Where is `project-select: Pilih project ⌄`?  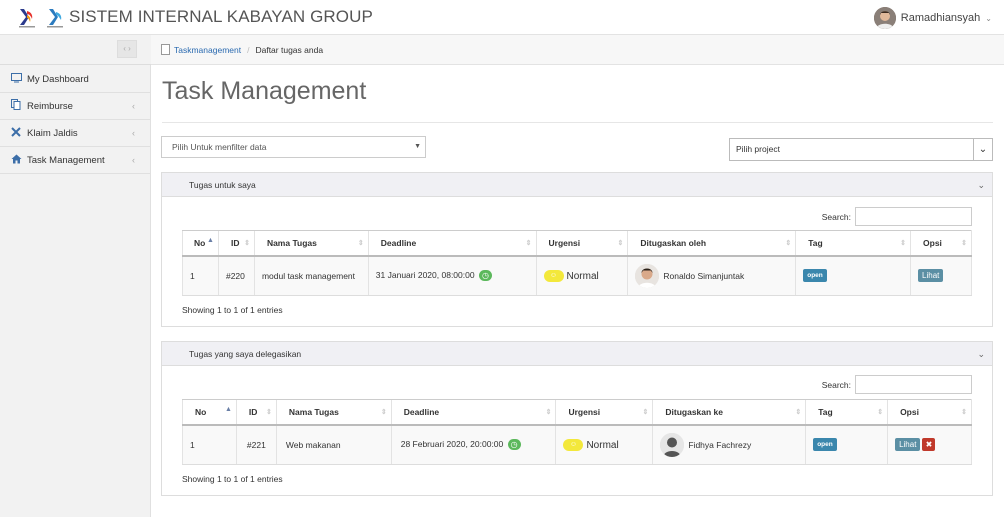
project-select: Pilih project ⌄ is located at coordinates (861, 149).